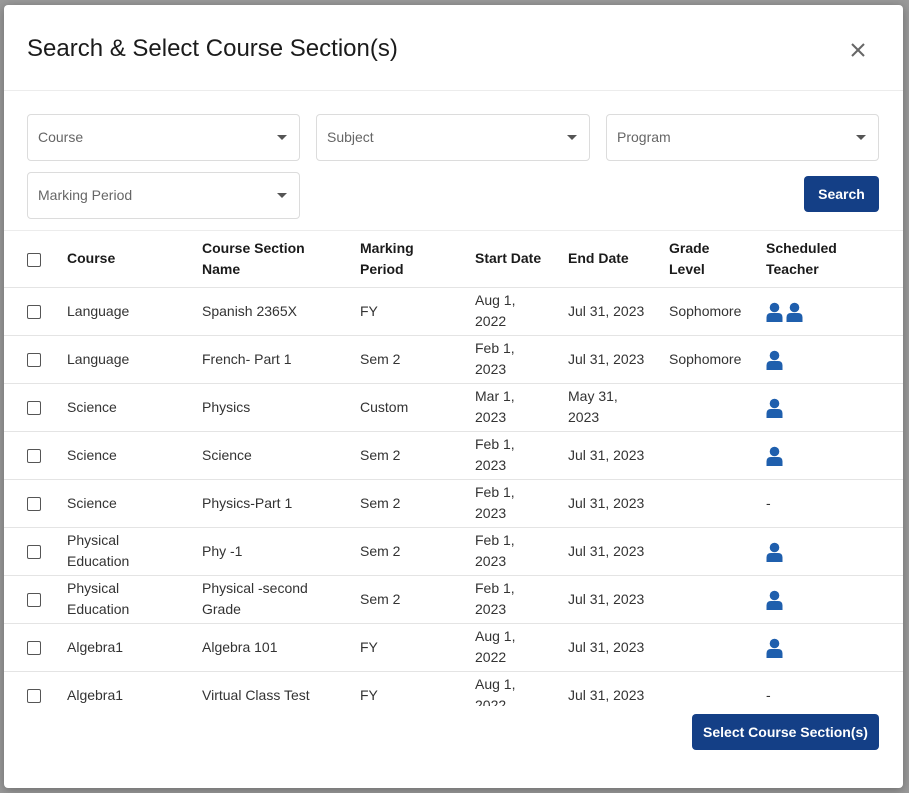 The image size is (909, 793). Describe the element at coordinates (618, 259) in the screenshot. I see `column-header-end-date: End Date` at that location.